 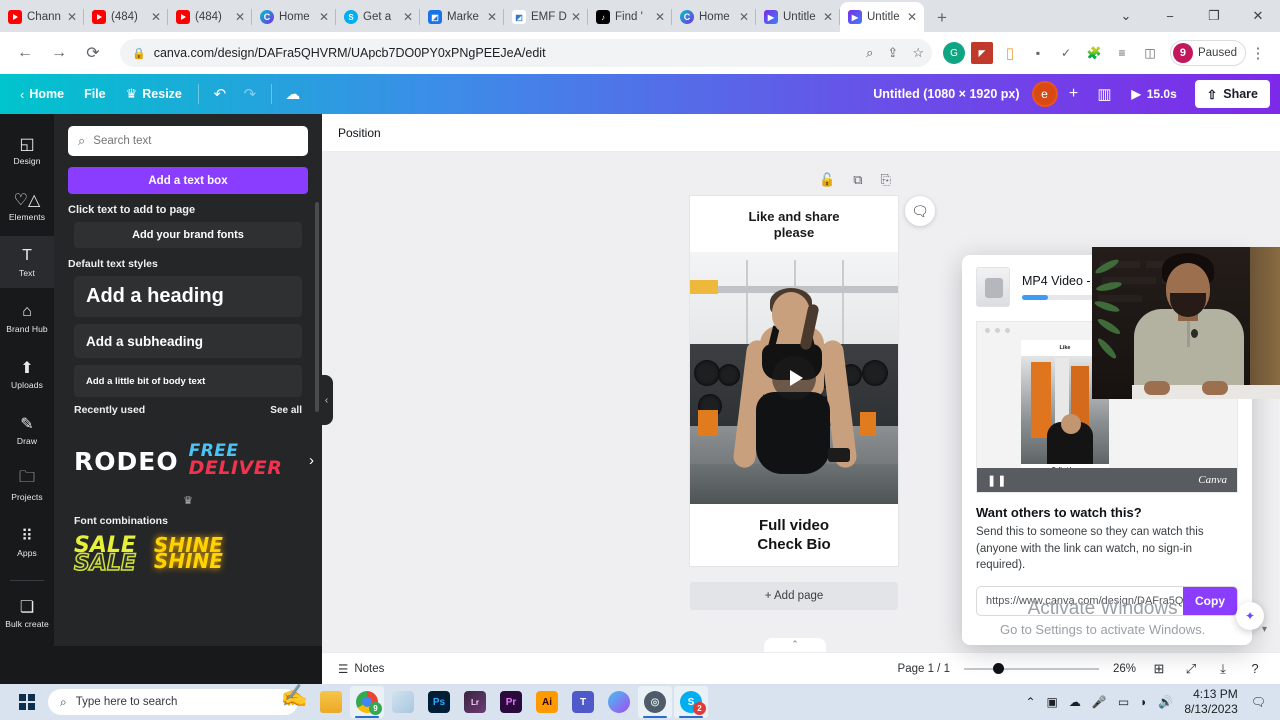 What do you see at coordinates (403, 702) in the screenshot?
I see `sticky-notes-icon` at bounding box center [403, 702].